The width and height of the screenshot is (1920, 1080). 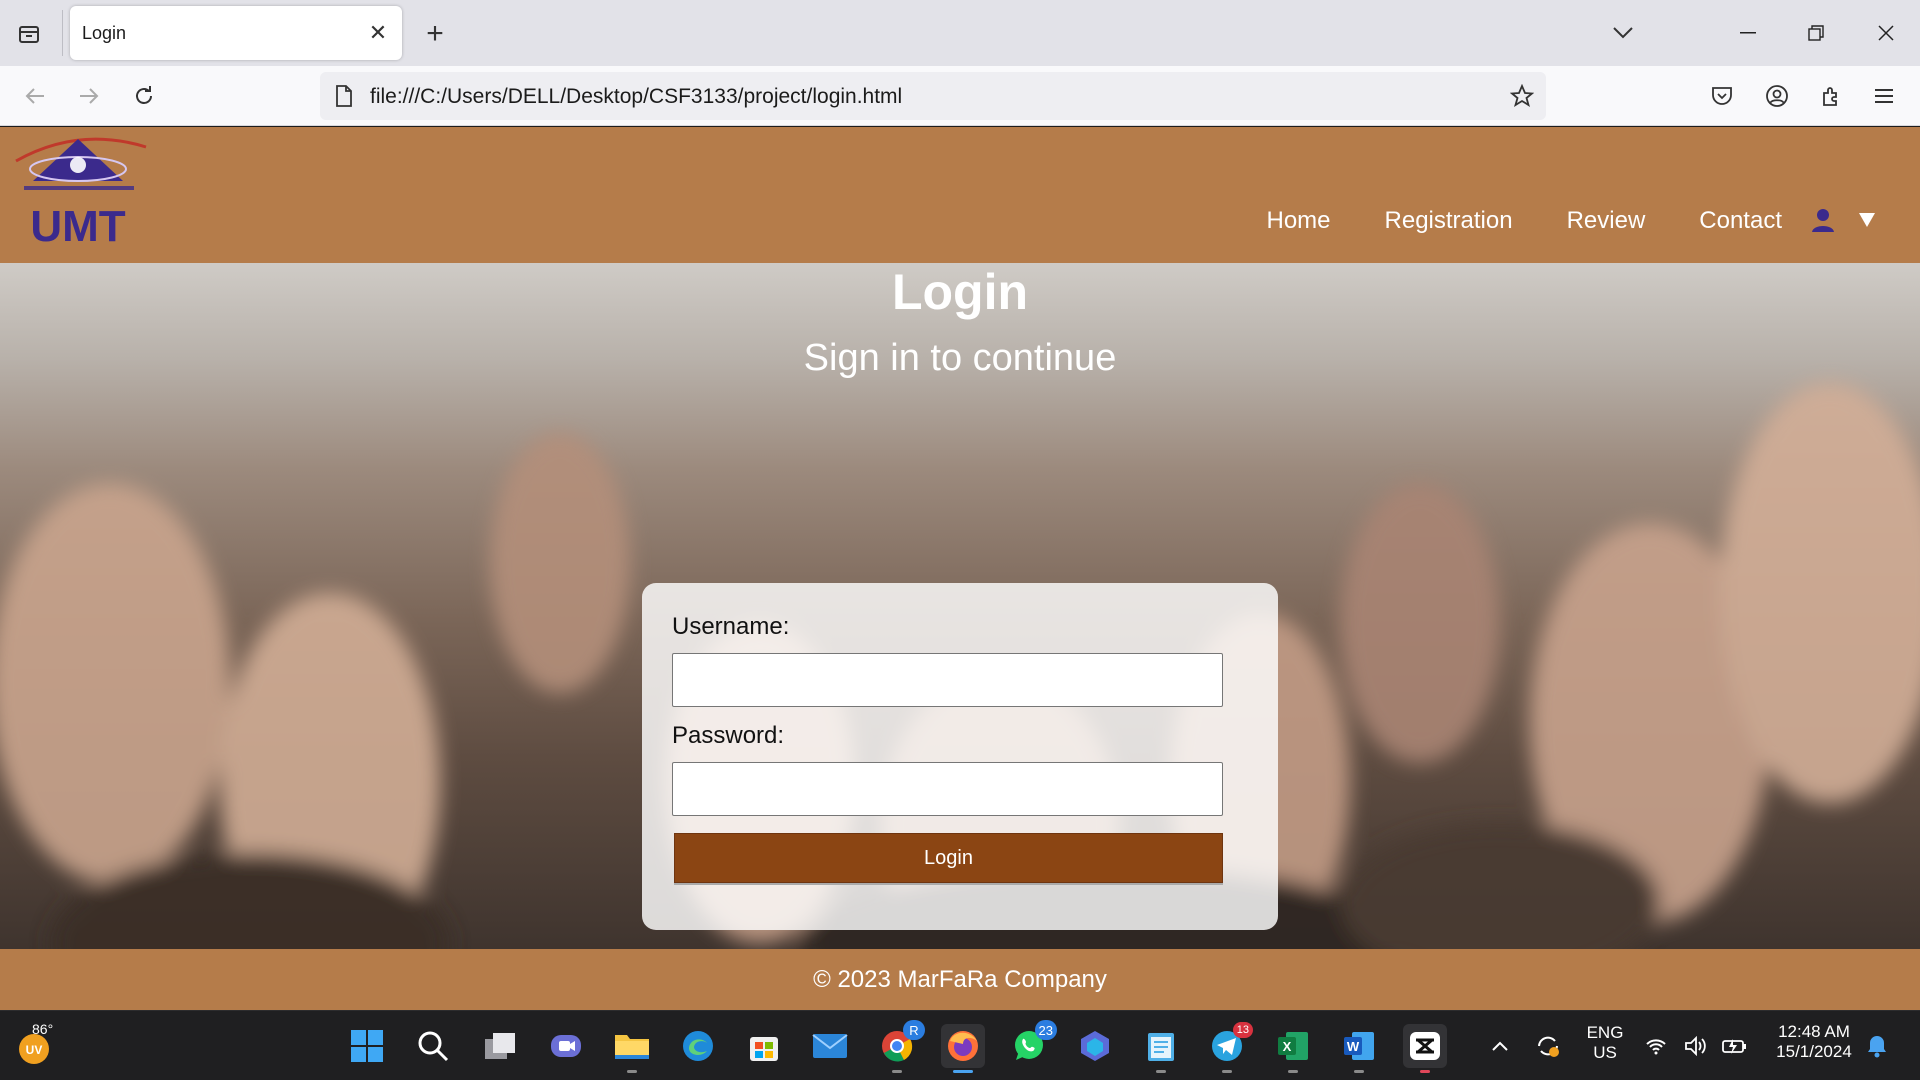 I want to click on username-label: Username:, so click(x=731, y=626).